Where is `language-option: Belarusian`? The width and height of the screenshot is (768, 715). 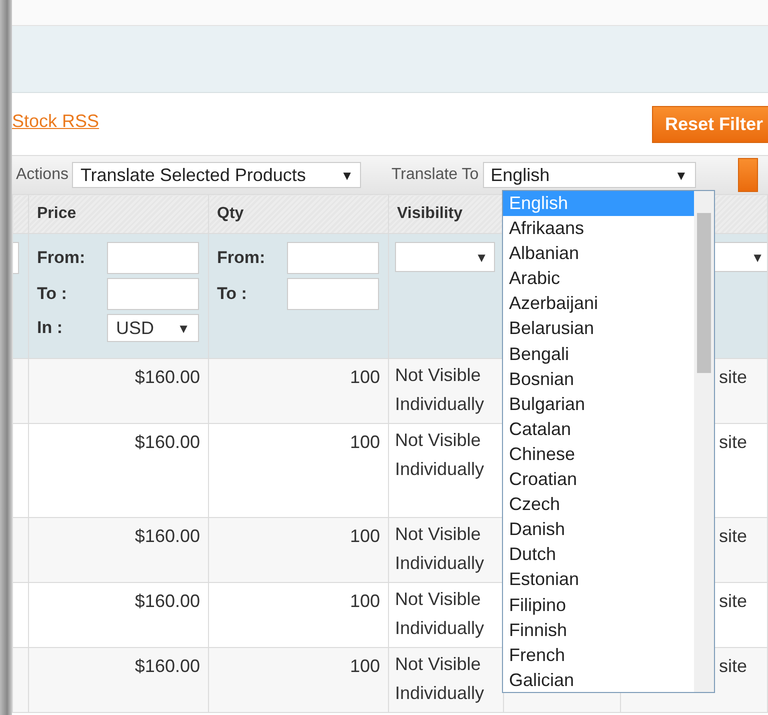 language-option: Belarusian is located at coordinates (598, 329).